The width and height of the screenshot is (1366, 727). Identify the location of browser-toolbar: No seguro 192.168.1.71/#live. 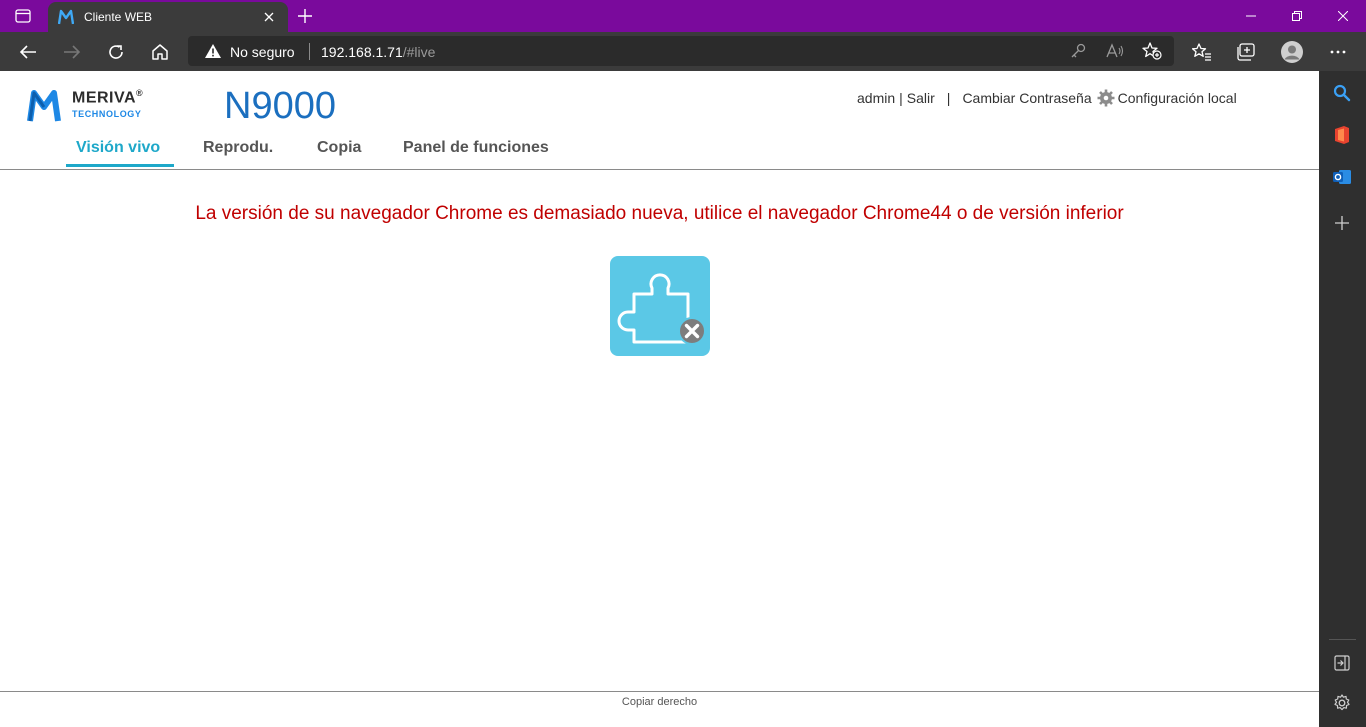
(683, 51).